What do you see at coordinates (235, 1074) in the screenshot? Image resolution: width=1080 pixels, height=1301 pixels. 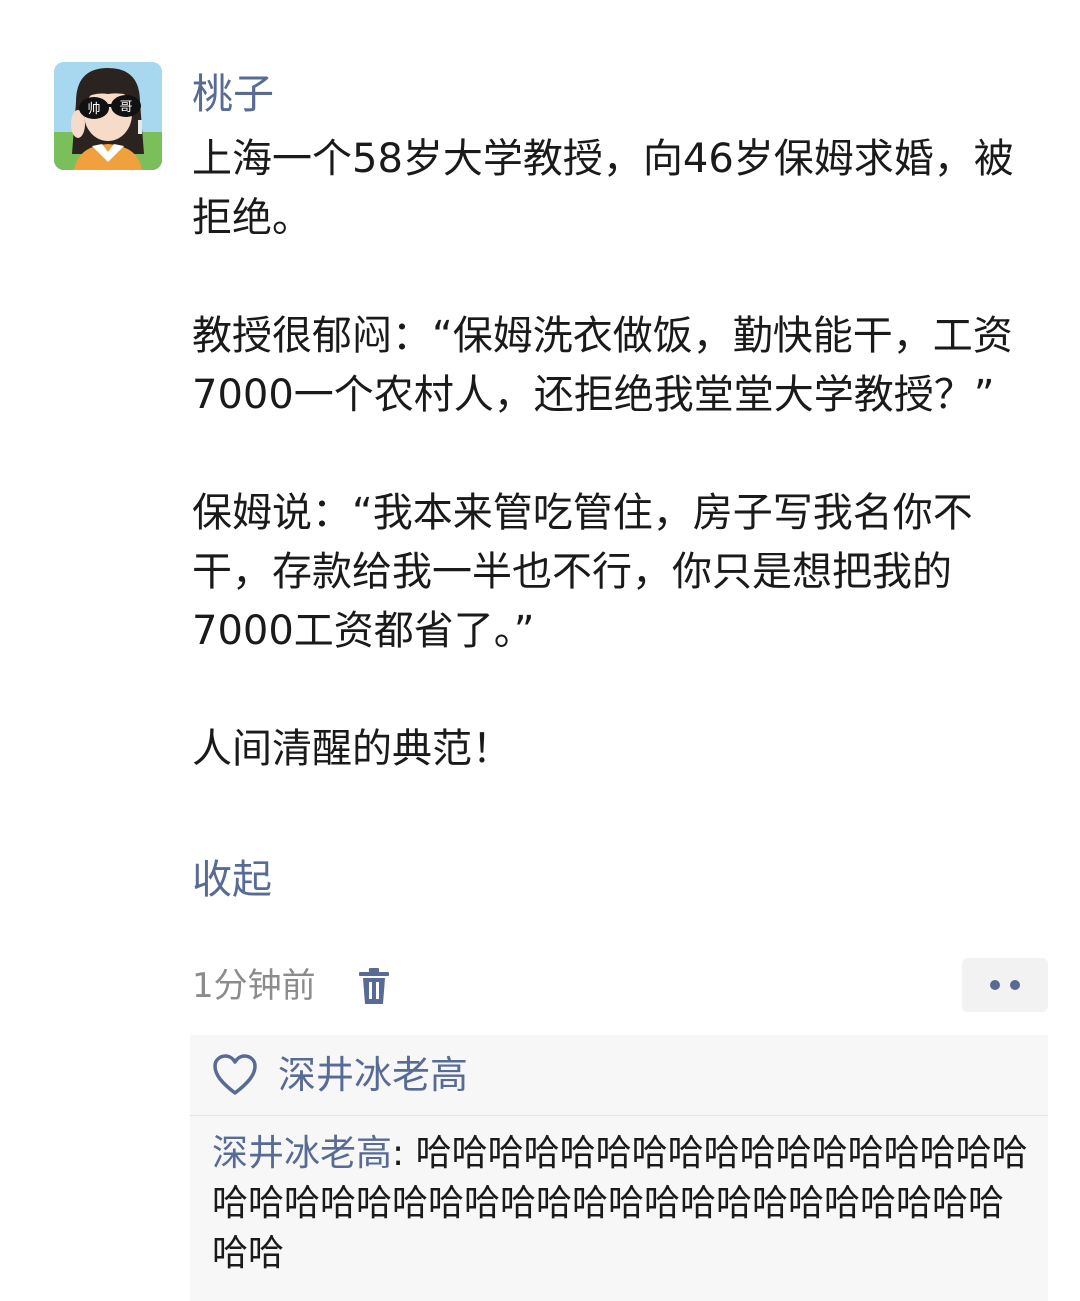 I see `heart-outline-icon` at bounding box center [235, 1074].